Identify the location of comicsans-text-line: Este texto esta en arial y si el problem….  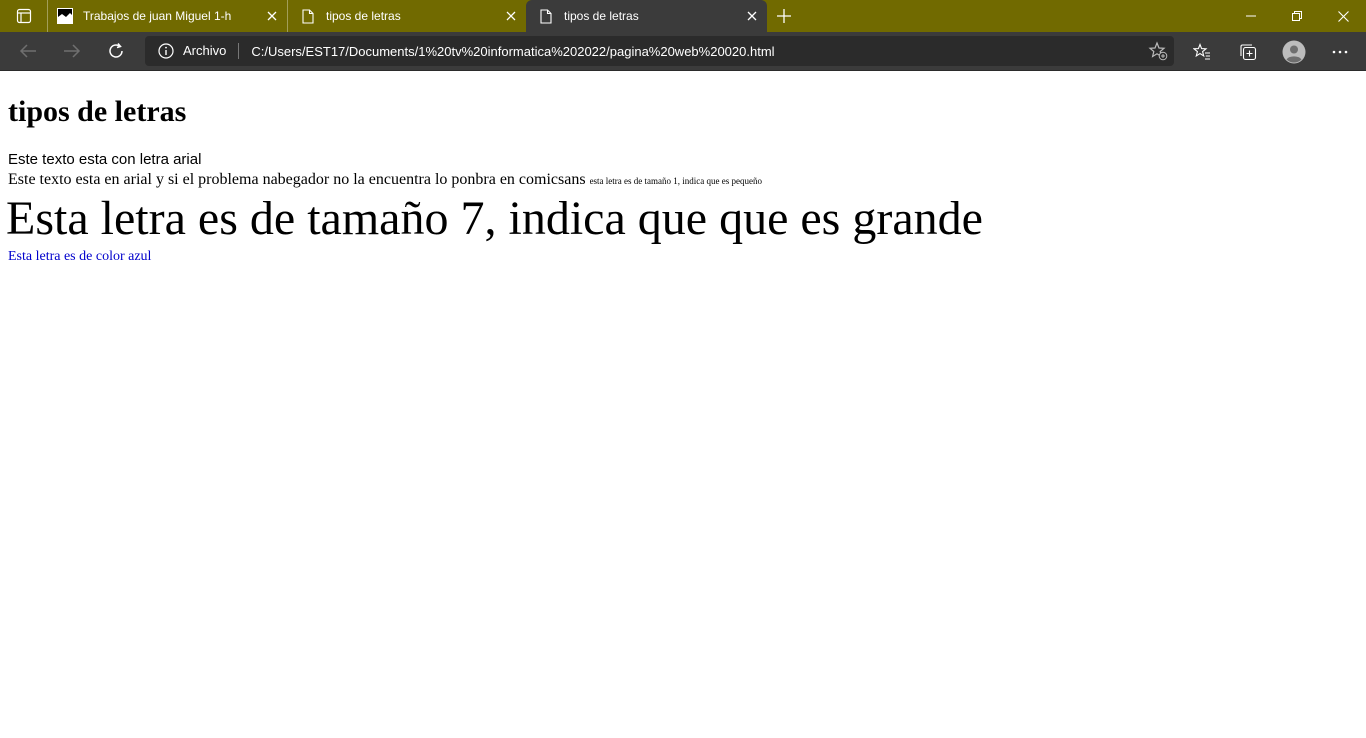
(385, 180).